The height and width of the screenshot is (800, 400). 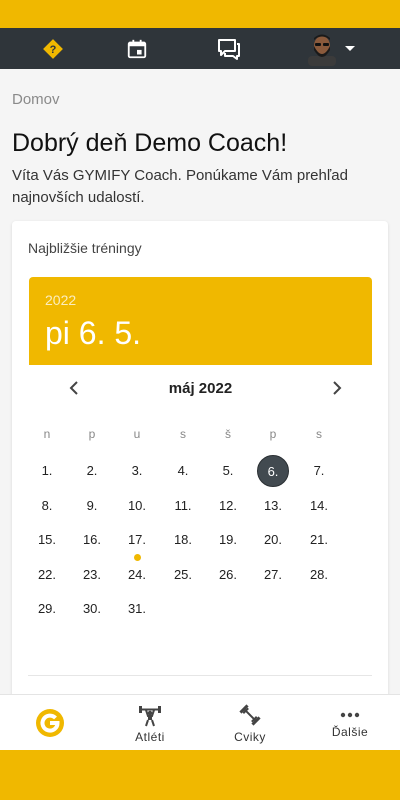 I want to click on calendar-day: 17., so click(x=137, y=540).